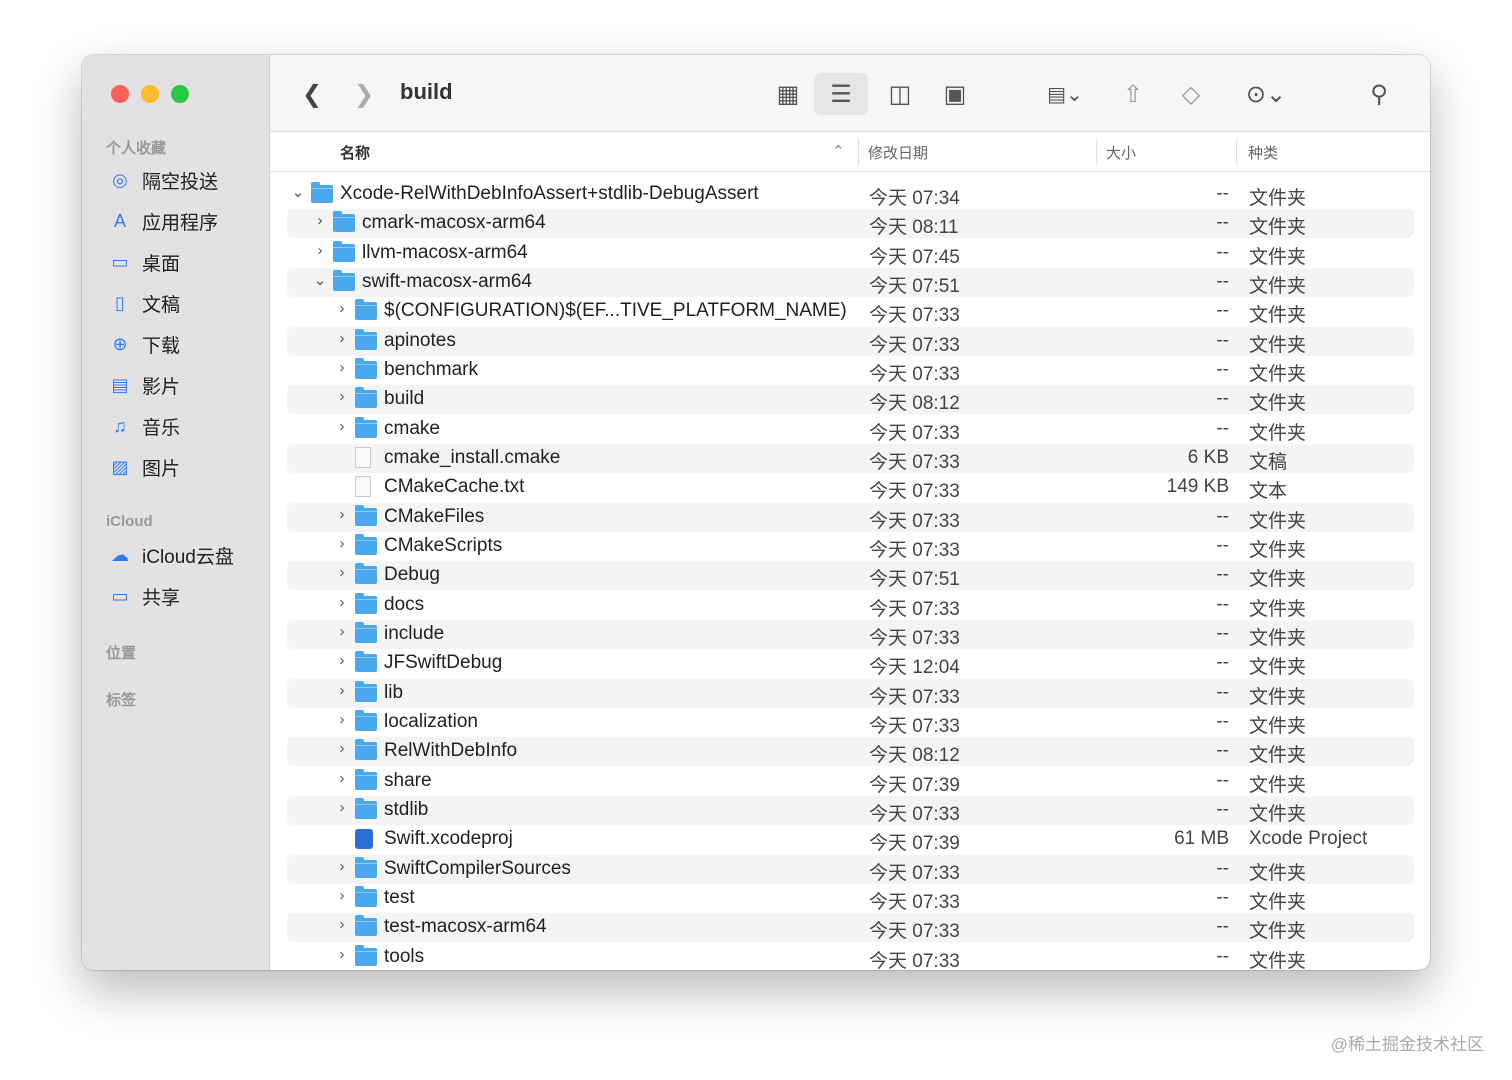 This screenshot has width=1512, height=1080. I want to click on group-icon: ▤⌄, so click(1065, 94).